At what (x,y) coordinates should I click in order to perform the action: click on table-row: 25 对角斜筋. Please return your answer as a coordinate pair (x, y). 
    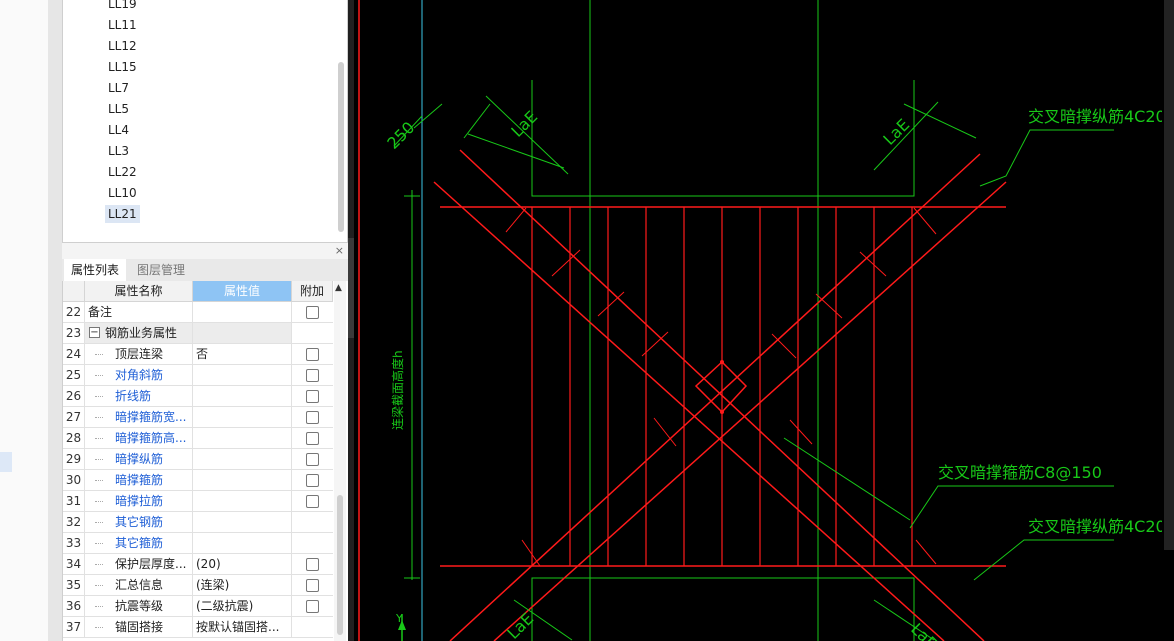
    Looking at the image, I should click on (198, 375).